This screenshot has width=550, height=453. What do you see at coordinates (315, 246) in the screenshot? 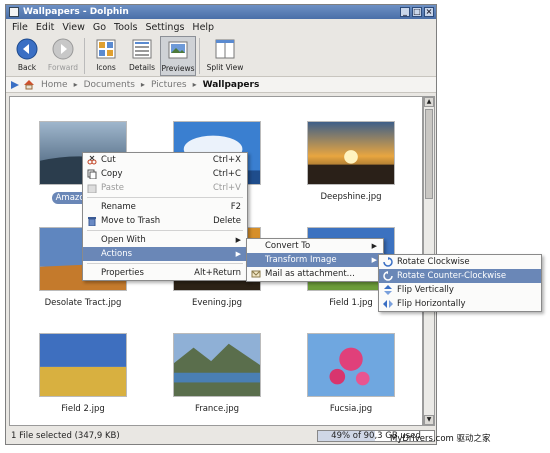
I see `menu-item-convert-to: Convert To ▶` at bounding box center [315, 246].